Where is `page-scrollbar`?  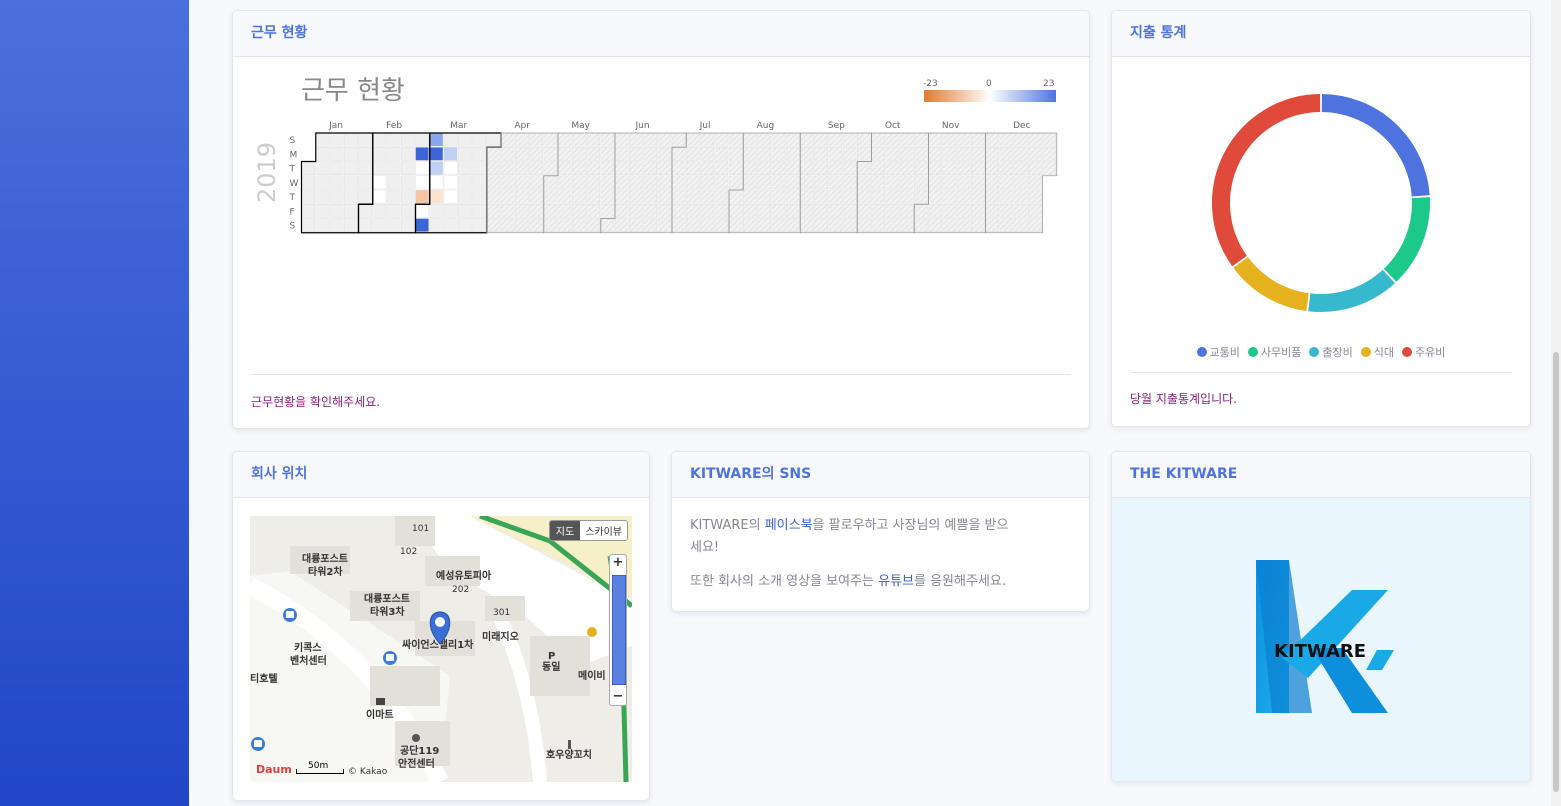
page-scrollbar is located at coordinates (1556, 403).